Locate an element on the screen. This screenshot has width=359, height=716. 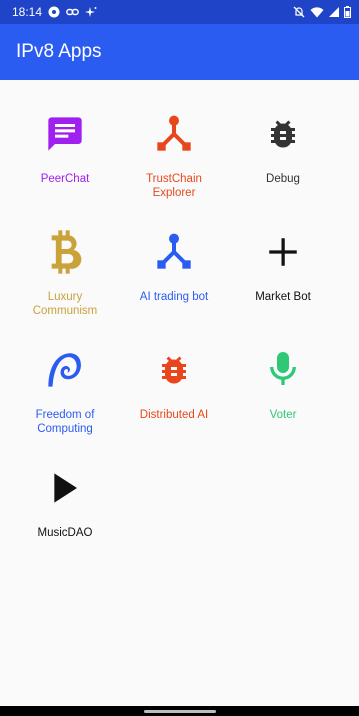
notification-dot-icon is located at coordinates (54, 12).